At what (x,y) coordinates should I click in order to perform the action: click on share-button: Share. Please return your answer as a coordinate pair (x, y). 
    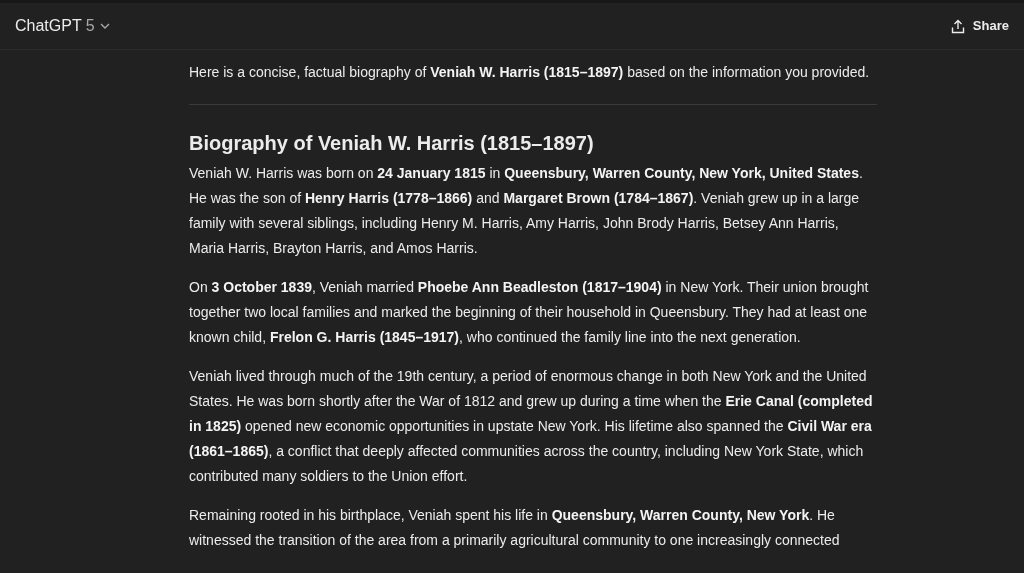
    Looking at the image, I should click on (979, 26).